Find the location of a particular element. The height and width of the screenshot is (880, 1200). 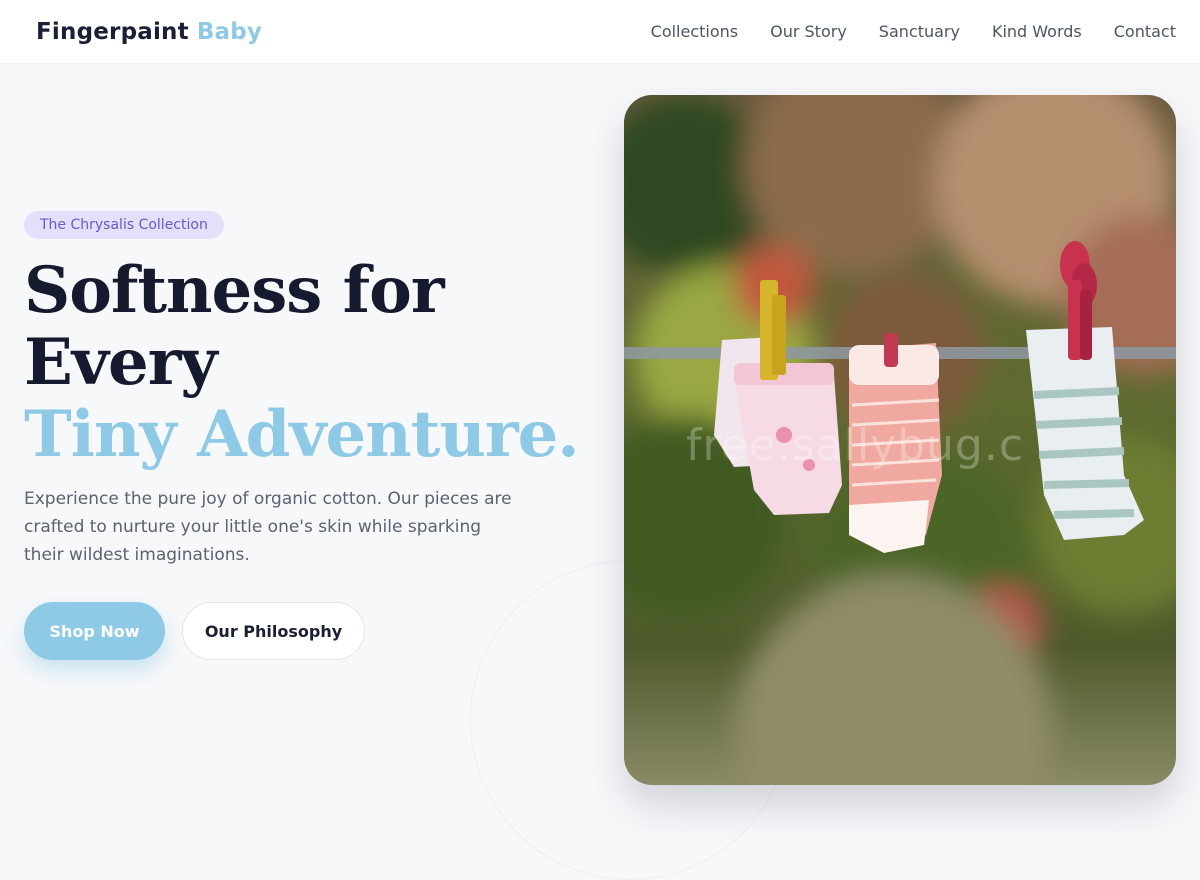

nav-link-sanctuary: Sanctuary is located at coordinates (919, 31).